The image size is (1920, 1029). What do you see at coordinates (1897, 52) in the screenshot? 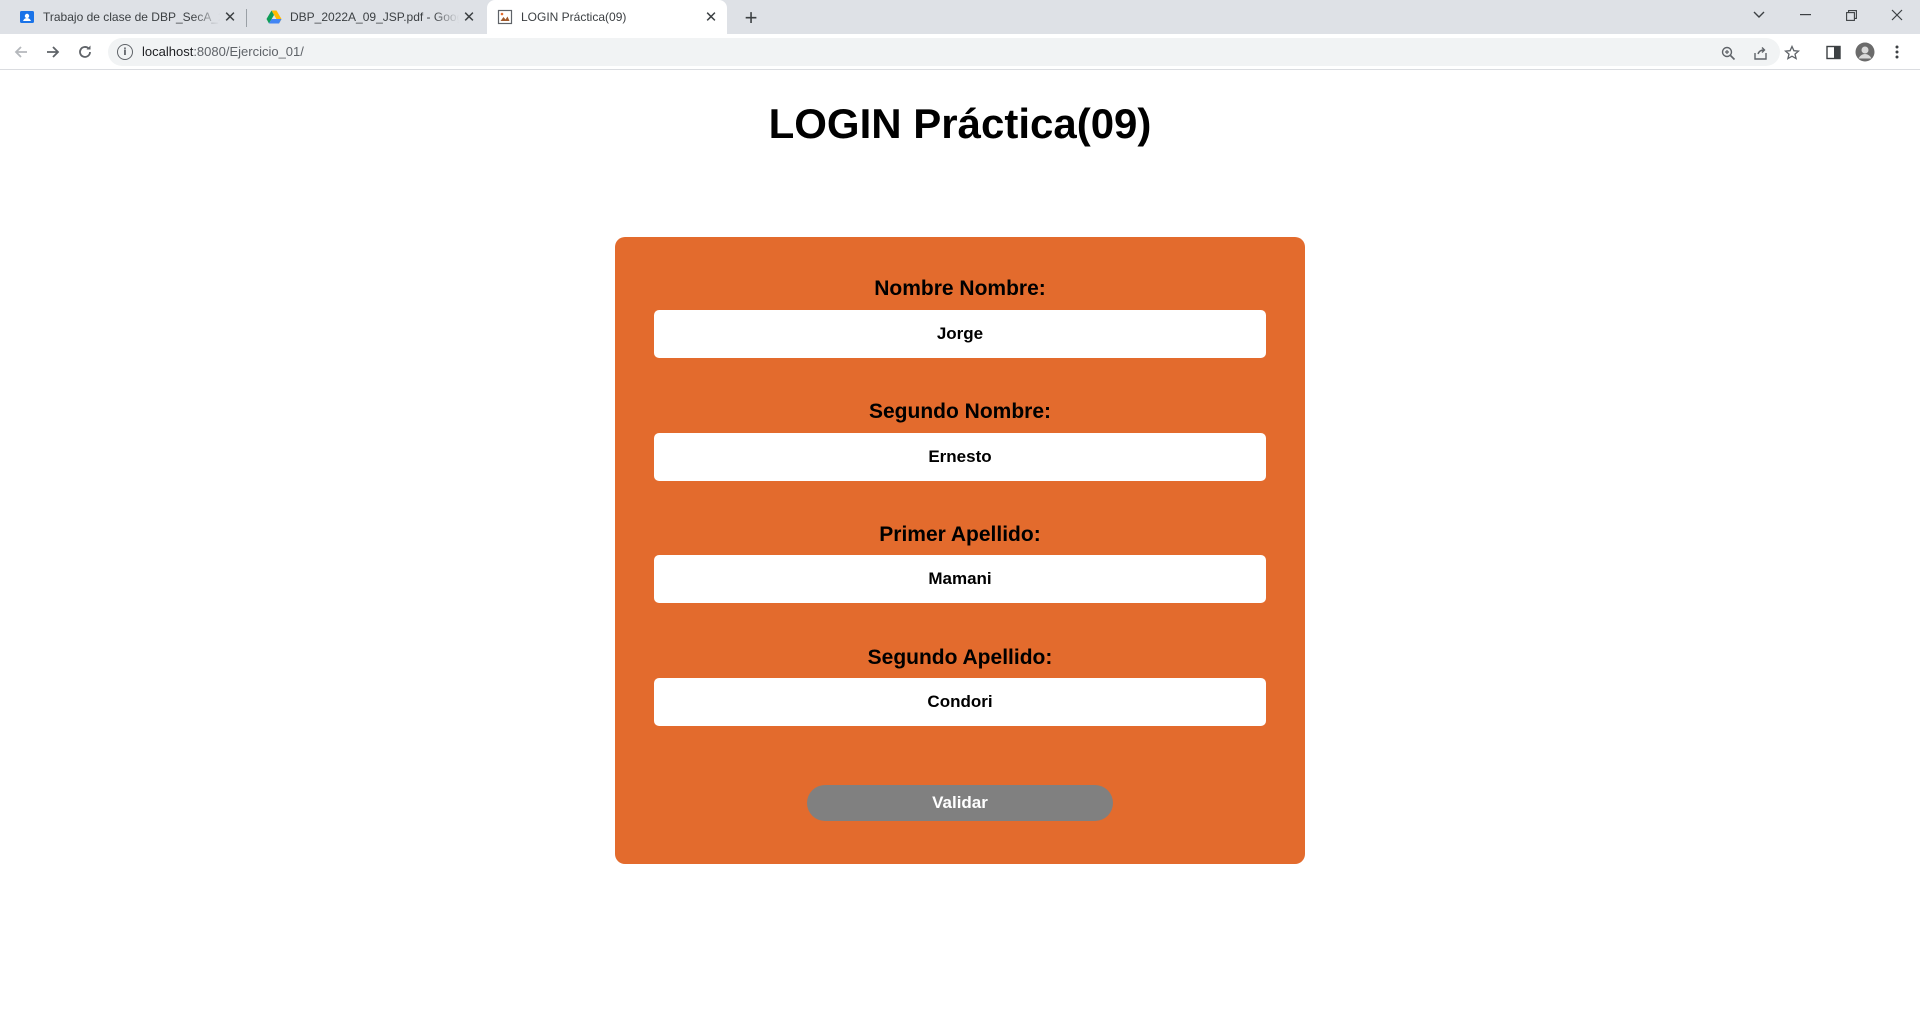
I see `more-menu-icon` at bounding box center [1897, 52].